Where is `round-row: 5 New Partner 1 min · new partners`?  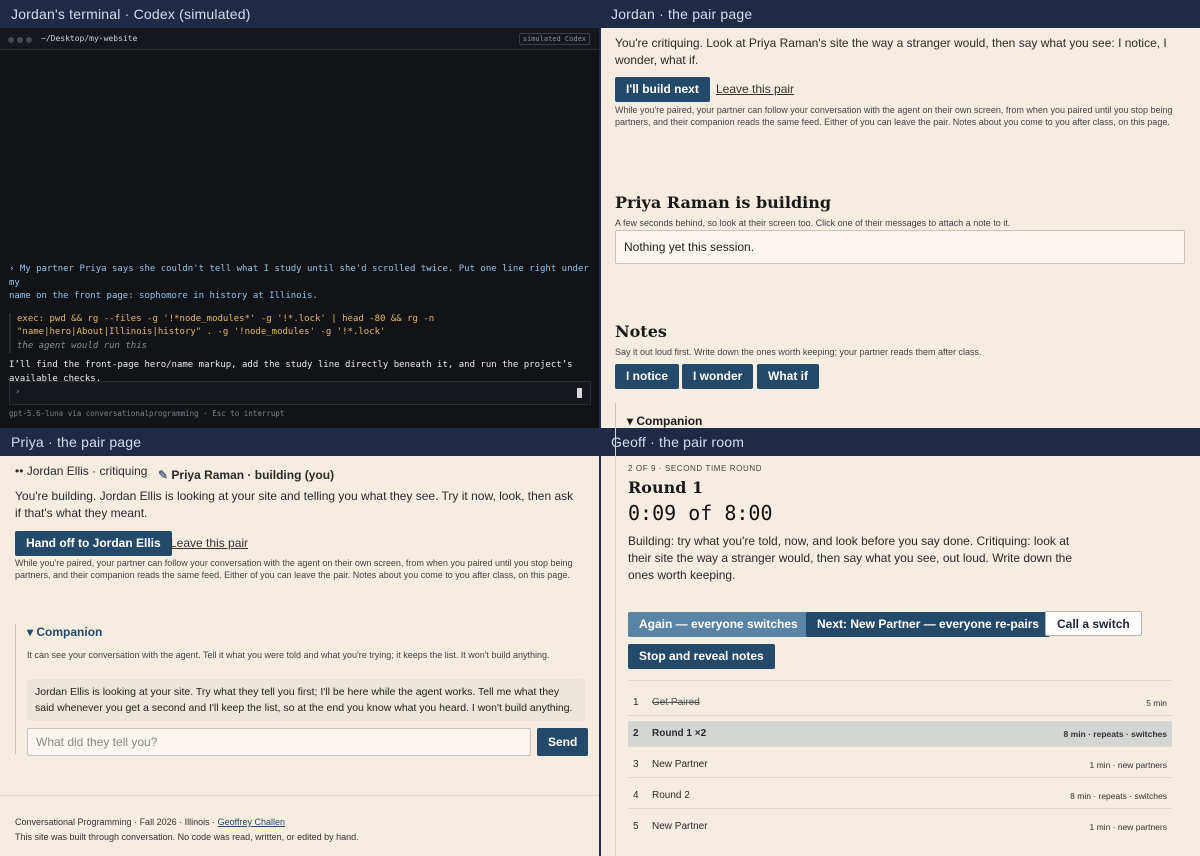 round-row: 5 New Partner 1 min · new partners is located at coordinates (900, 826).